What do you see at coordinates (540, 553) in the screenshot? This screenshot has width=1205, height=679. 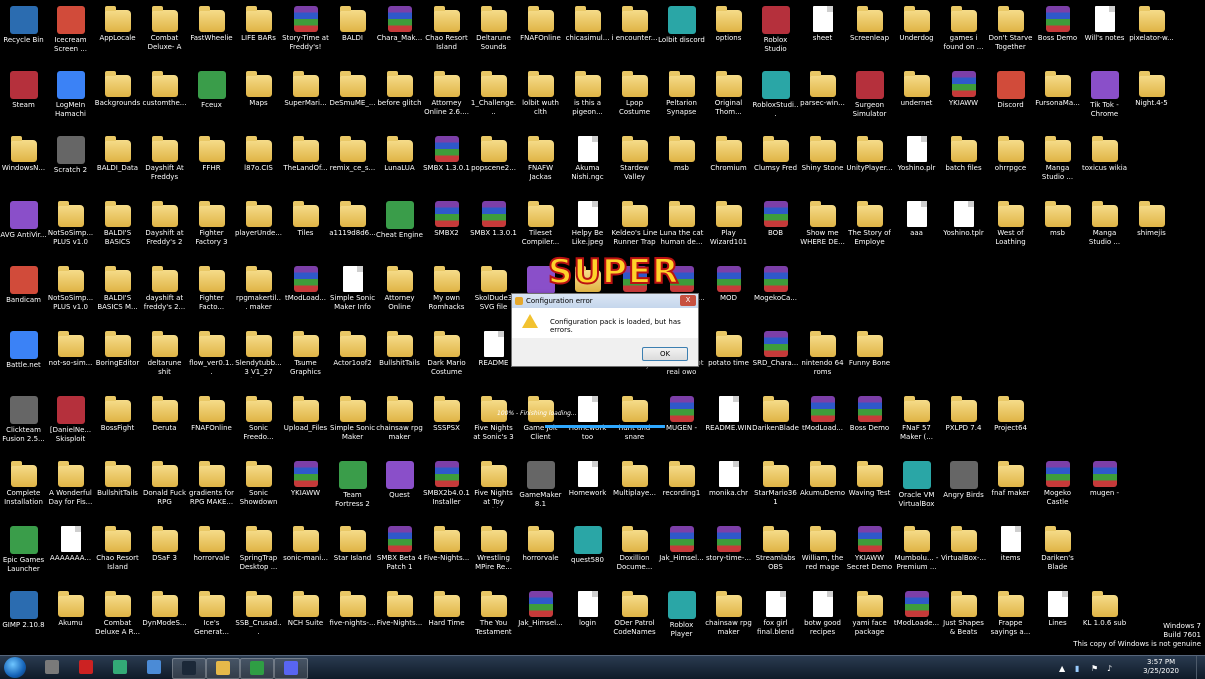 I see `desktop-icon: horrorvale` at bounding box center [540, 553].